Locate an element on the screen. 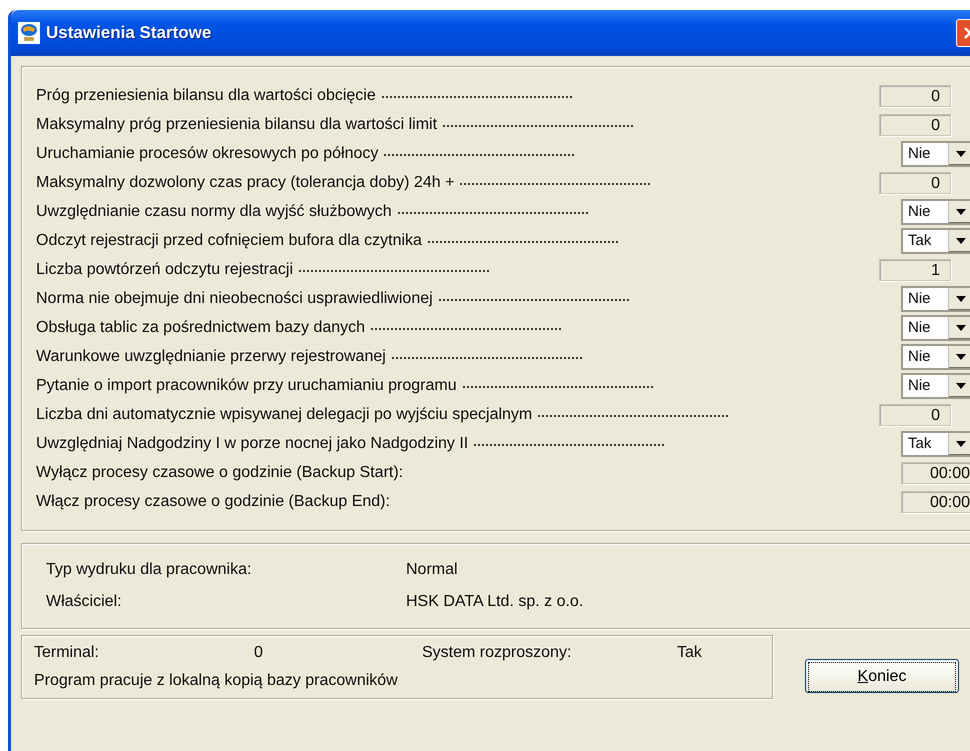 The height and width of the screenshot is (751, 970). setting-label: Pytanie o import pracowników przy uruchamianiu programu is located at coordinates (246, 385).